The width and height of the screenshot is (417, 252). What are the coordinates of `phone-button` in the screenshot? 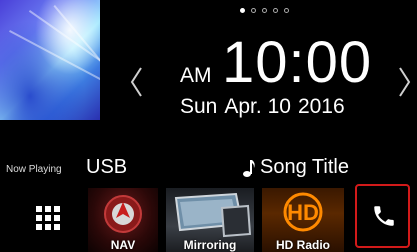 It's located at (382, 216).